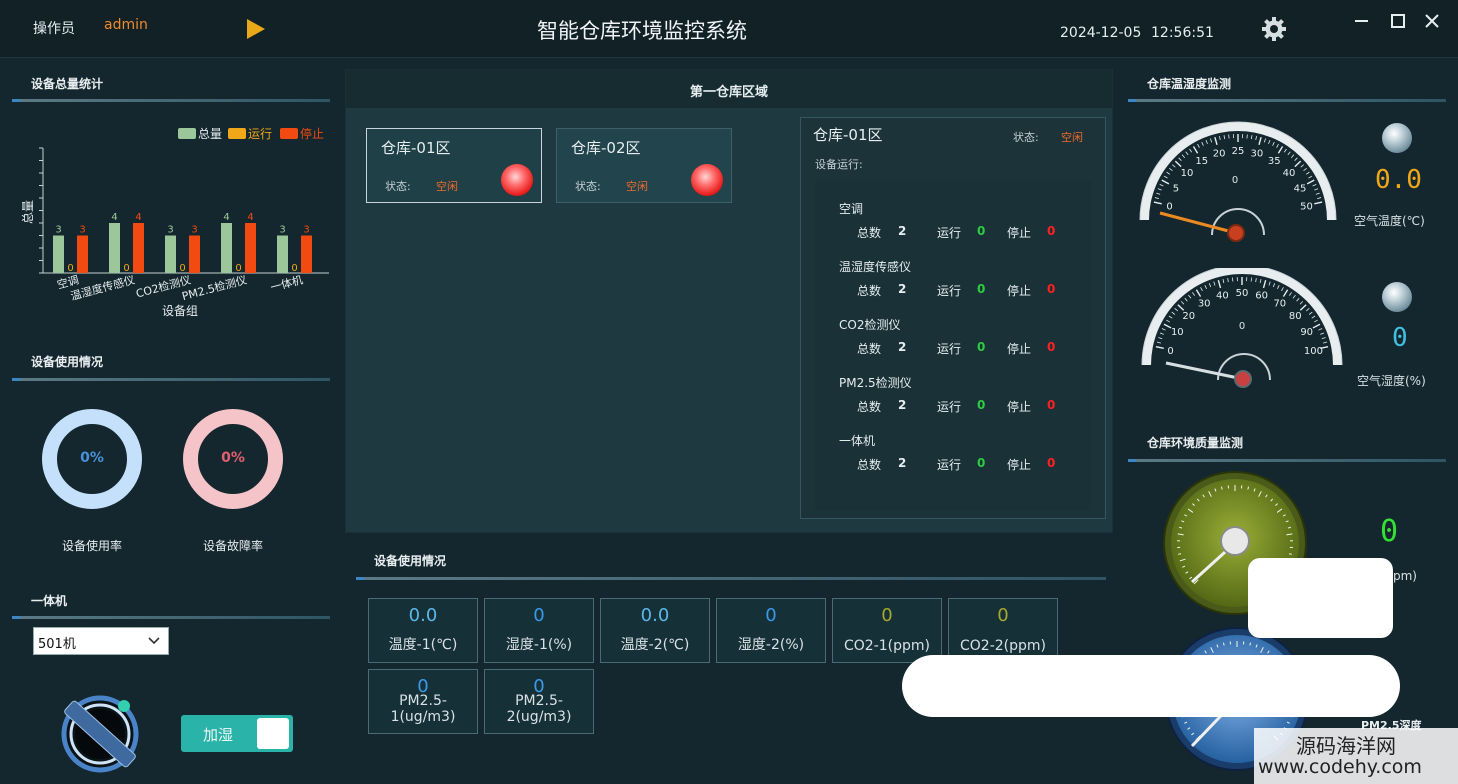 The width and height of the screenshot is (1458, 784). Describe the element at coordinates (237, 733) in the screenshot. I see `humidify-toggle: 加湿` at that location.